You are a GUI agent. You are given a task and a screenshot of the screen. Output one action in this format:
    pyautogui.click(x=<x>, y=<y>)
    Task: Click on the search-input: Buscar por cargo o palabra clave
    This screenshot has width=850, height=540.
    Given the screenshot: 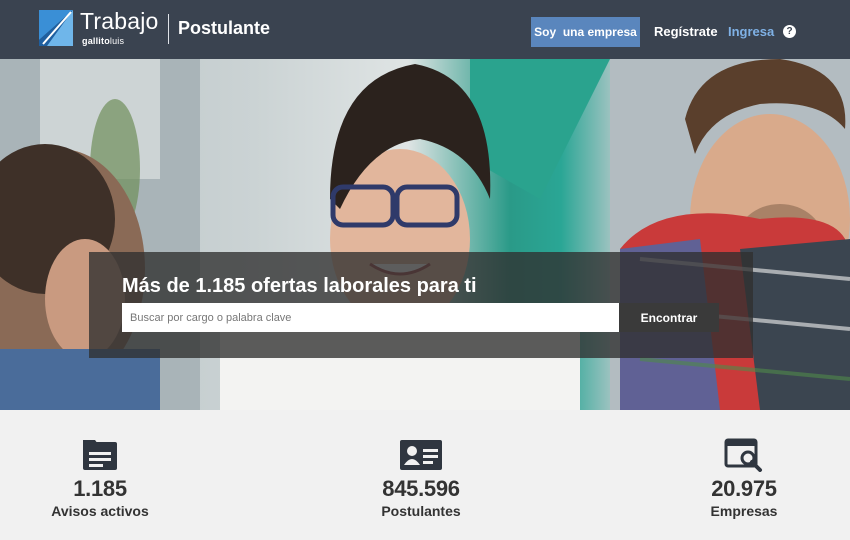 What is the action you would take?
    pyautogui.click(x=370, y=317)
    